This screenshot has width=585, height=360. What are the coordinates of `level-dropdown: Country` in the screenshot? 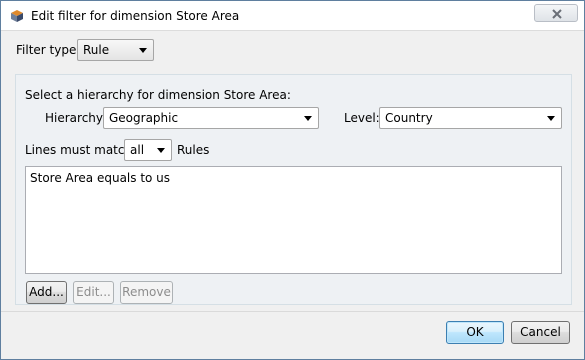 It's located at (470, 118).